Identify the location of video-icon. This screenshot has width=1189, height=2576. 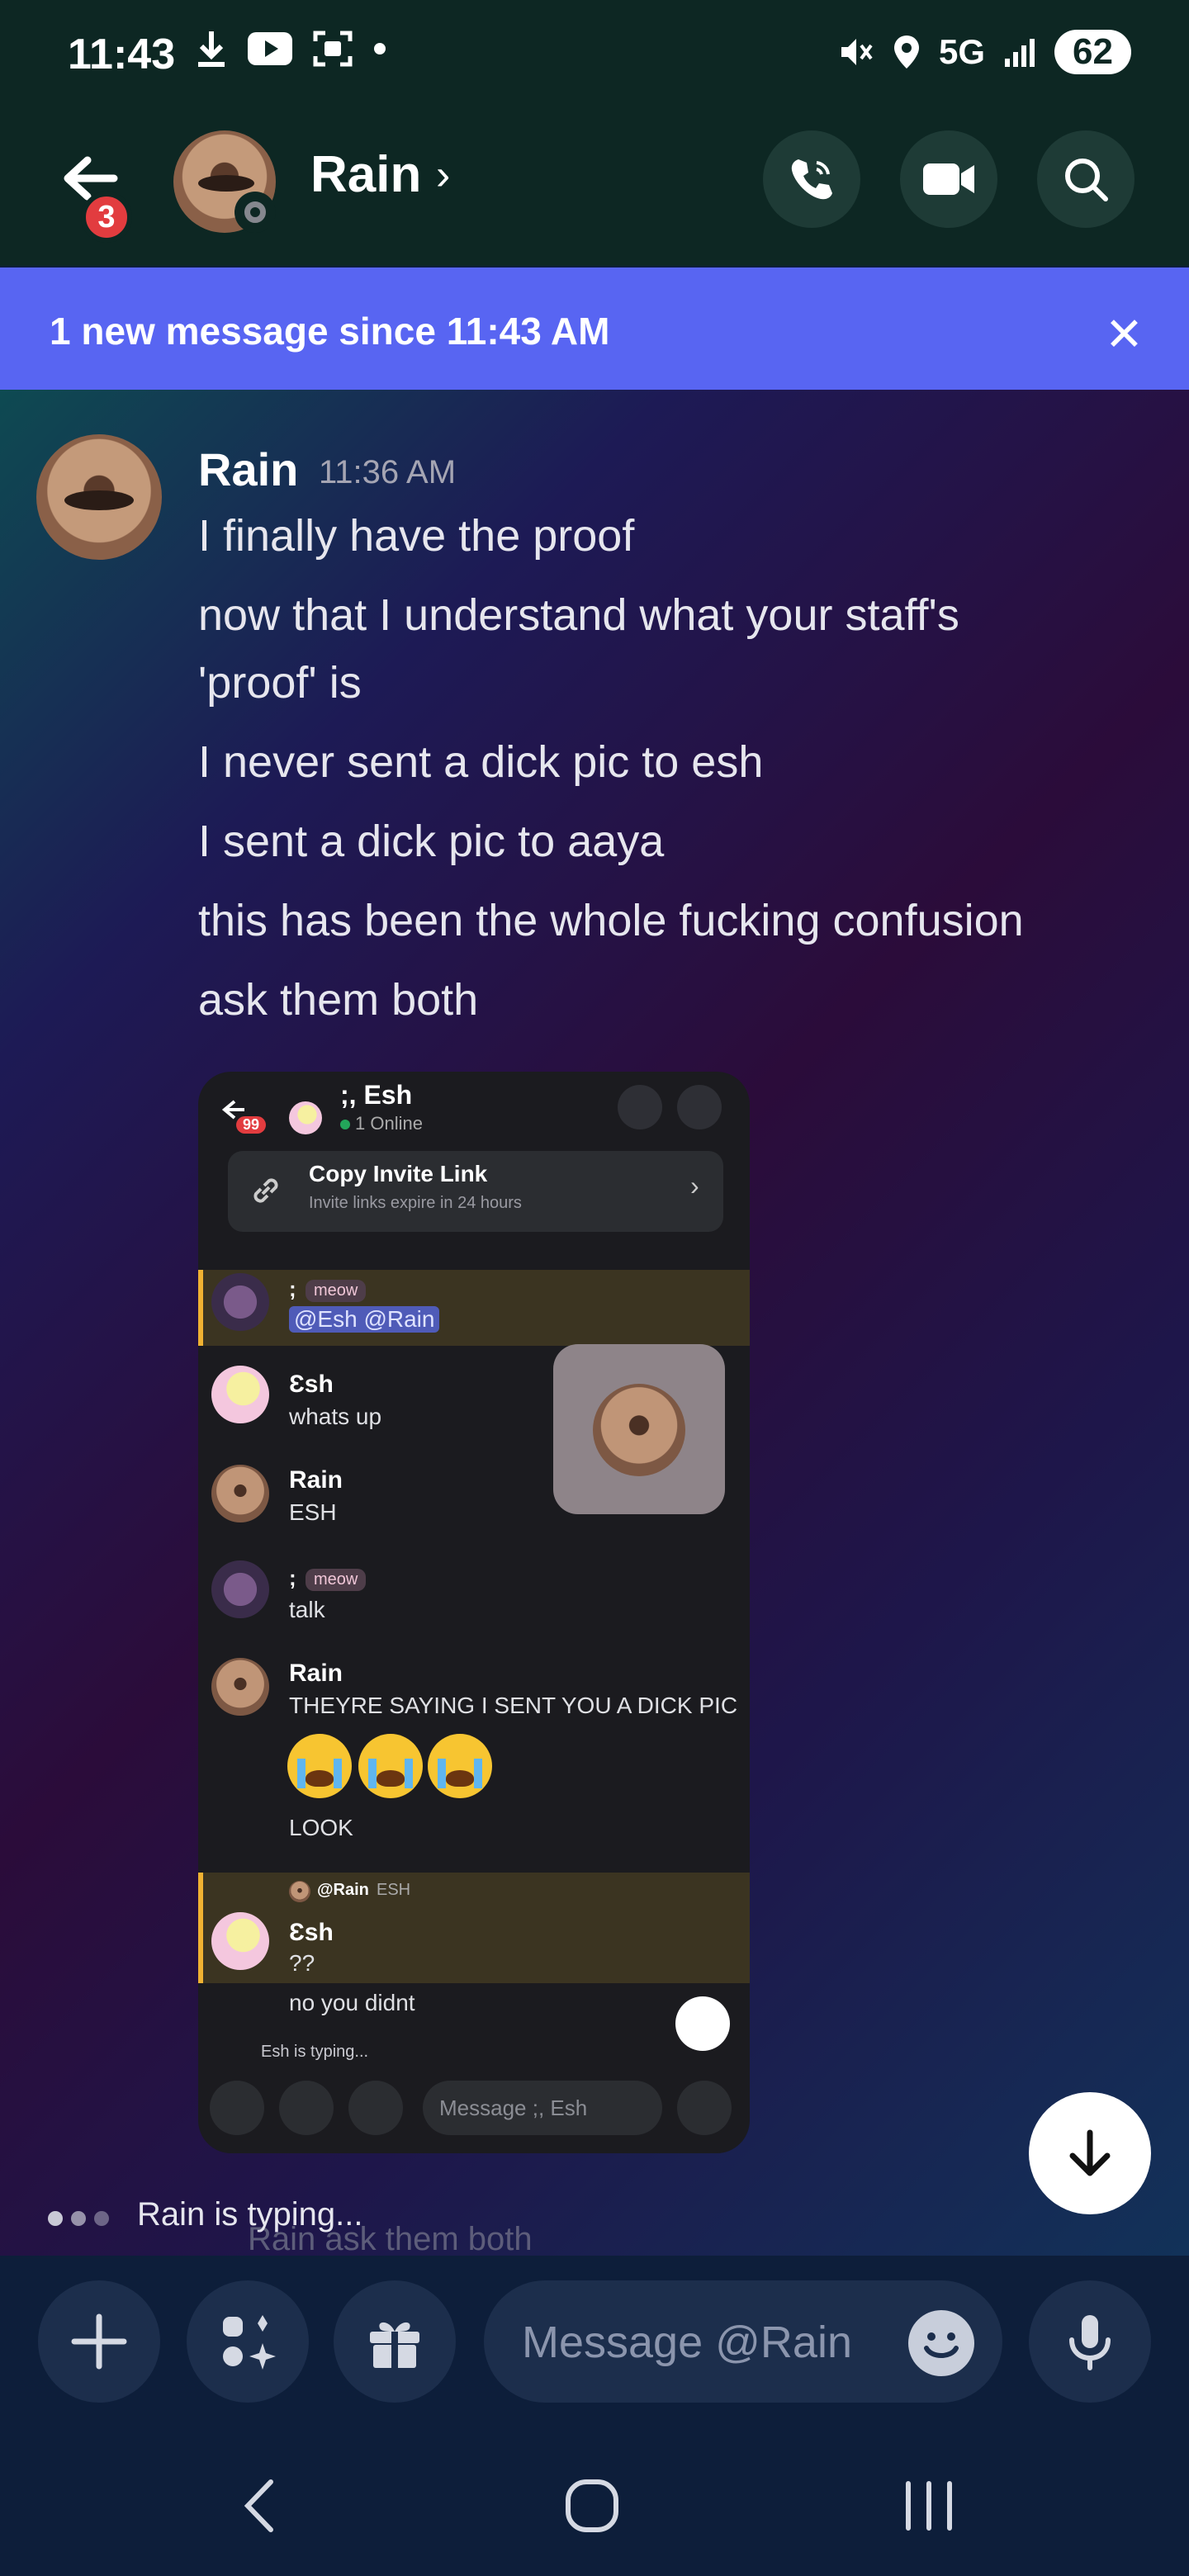
(948, 179).